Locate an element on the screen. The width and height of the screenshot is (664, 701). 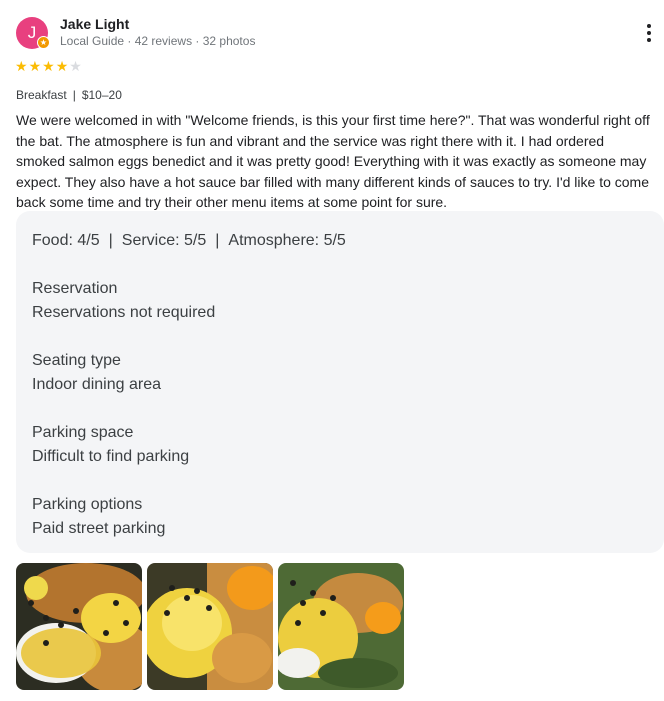
detail-label: Parking space is located at coordinates (83, 432).